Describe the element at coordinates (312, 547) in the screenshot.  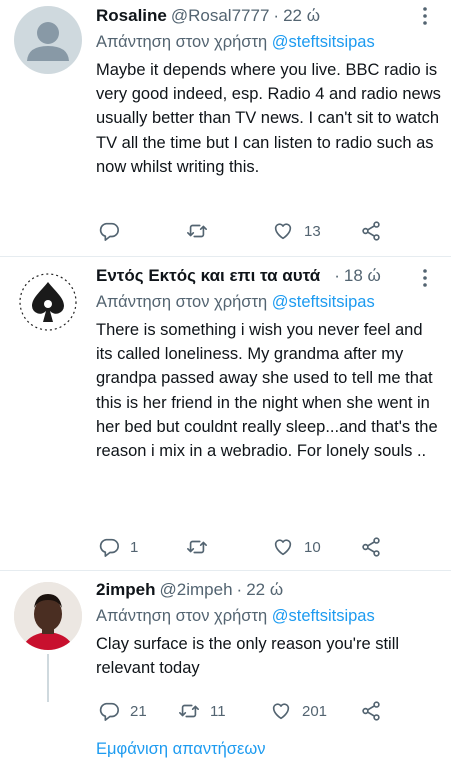
I see `like-count: 10` at that location.